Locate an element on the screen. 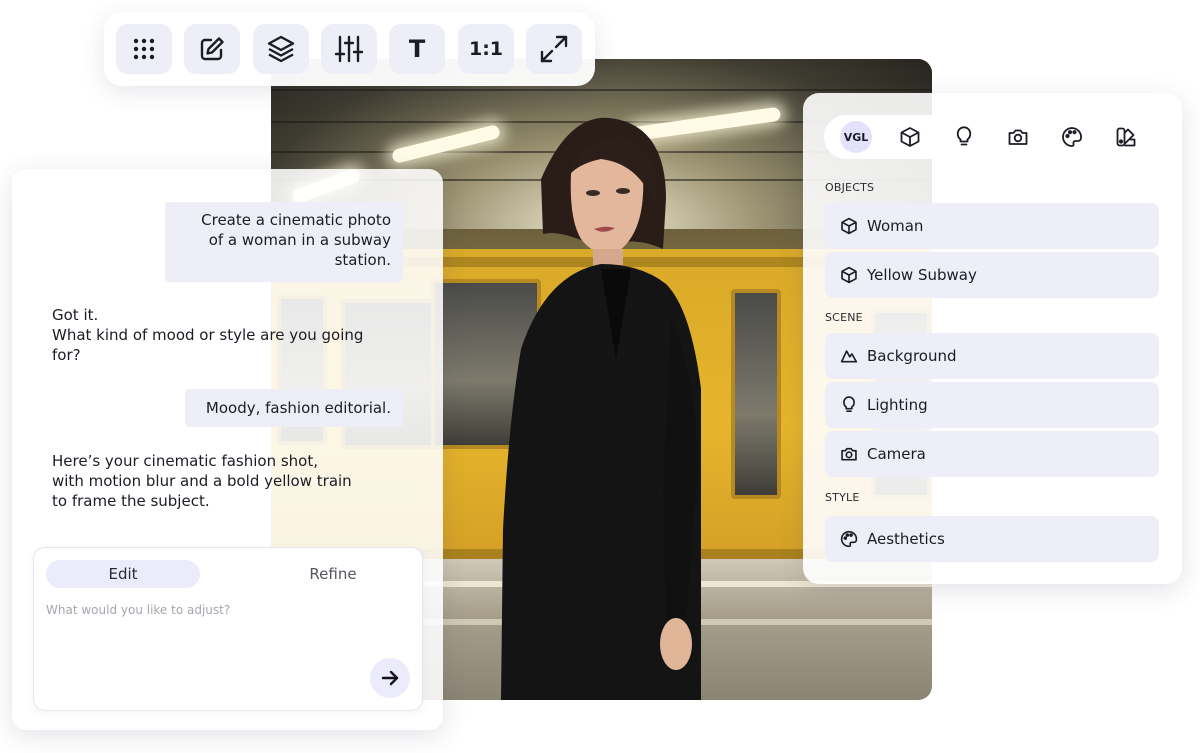 The image size is (1200, 753). style-item-aesthetics: Aesthetics is located at coordinates (992, 539).